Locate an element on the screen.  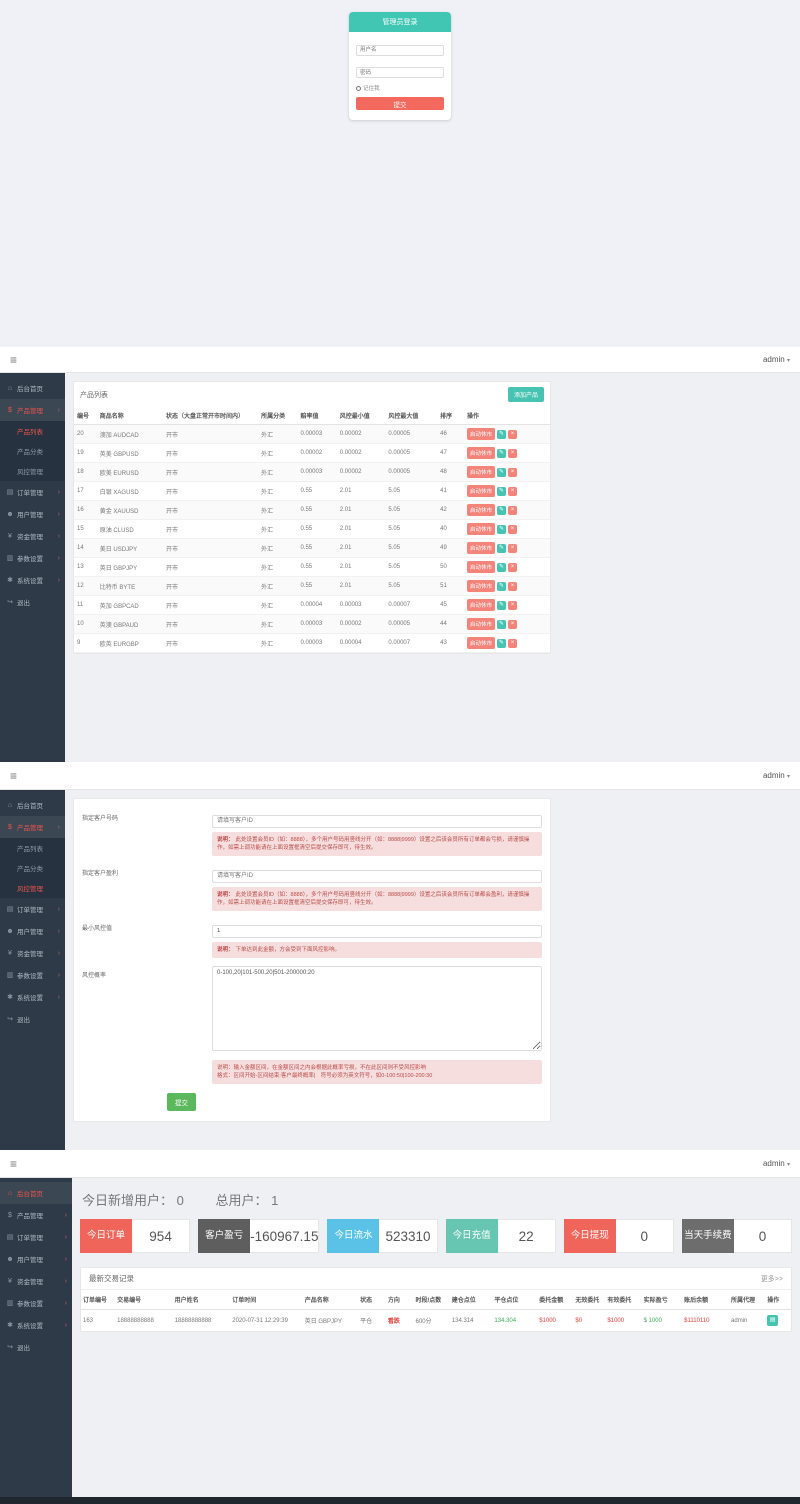
risk-submit-button: 提交 is located at coordinates (181, 1102).